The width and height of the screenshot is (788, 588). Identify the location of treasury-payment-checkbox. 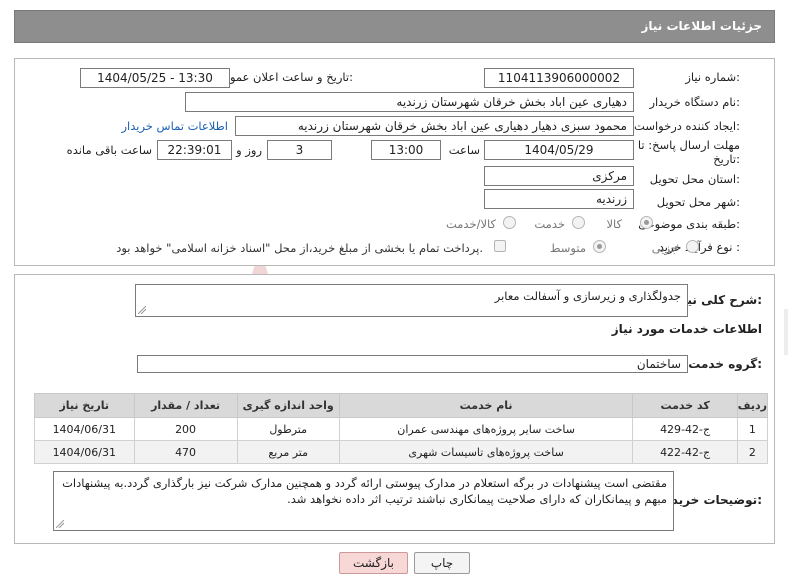
(500, 246).